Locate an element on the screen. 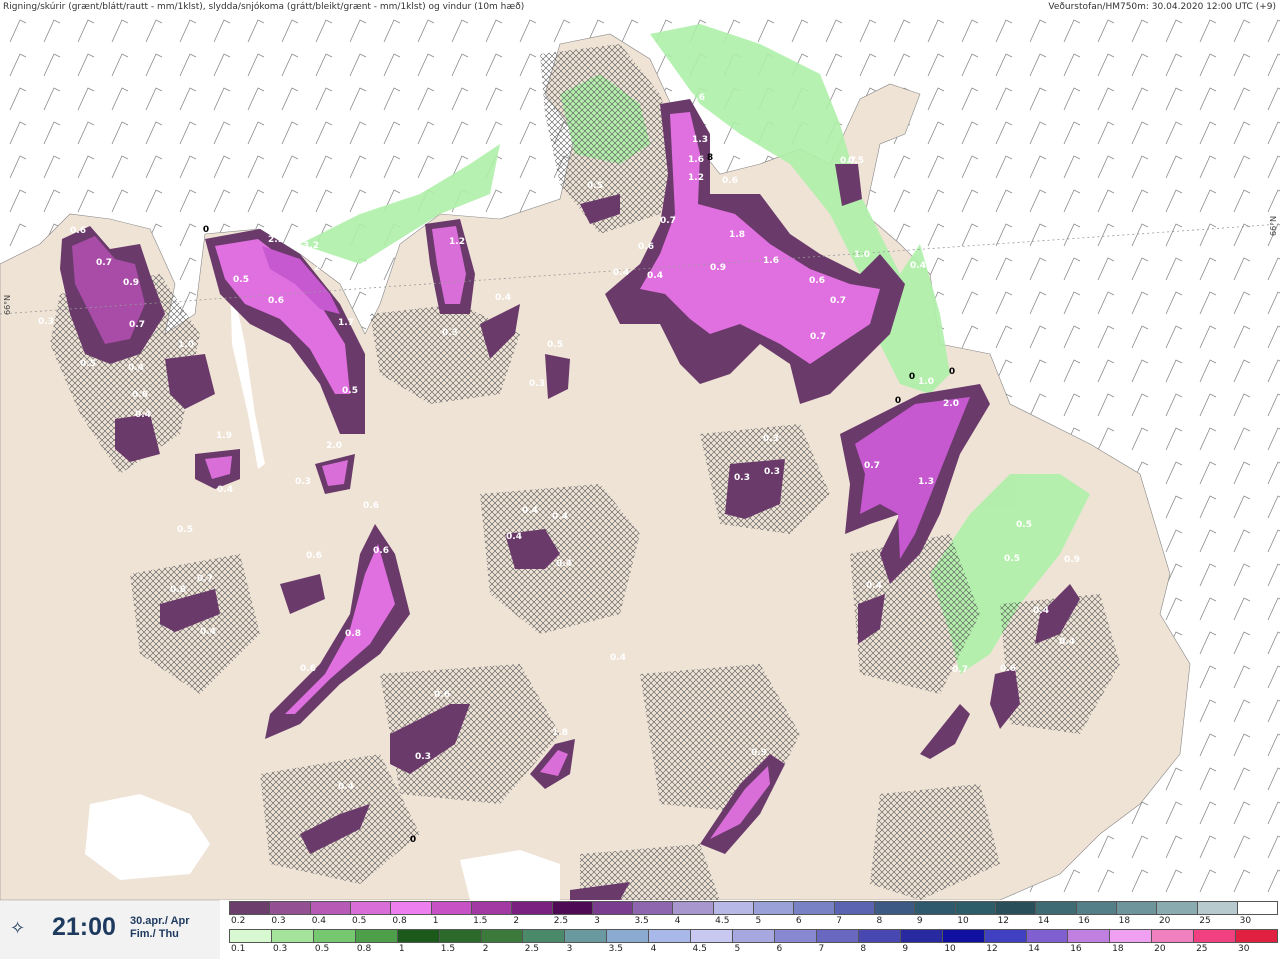  rain-legend-label: 2 is located at coordinates (485, 949).